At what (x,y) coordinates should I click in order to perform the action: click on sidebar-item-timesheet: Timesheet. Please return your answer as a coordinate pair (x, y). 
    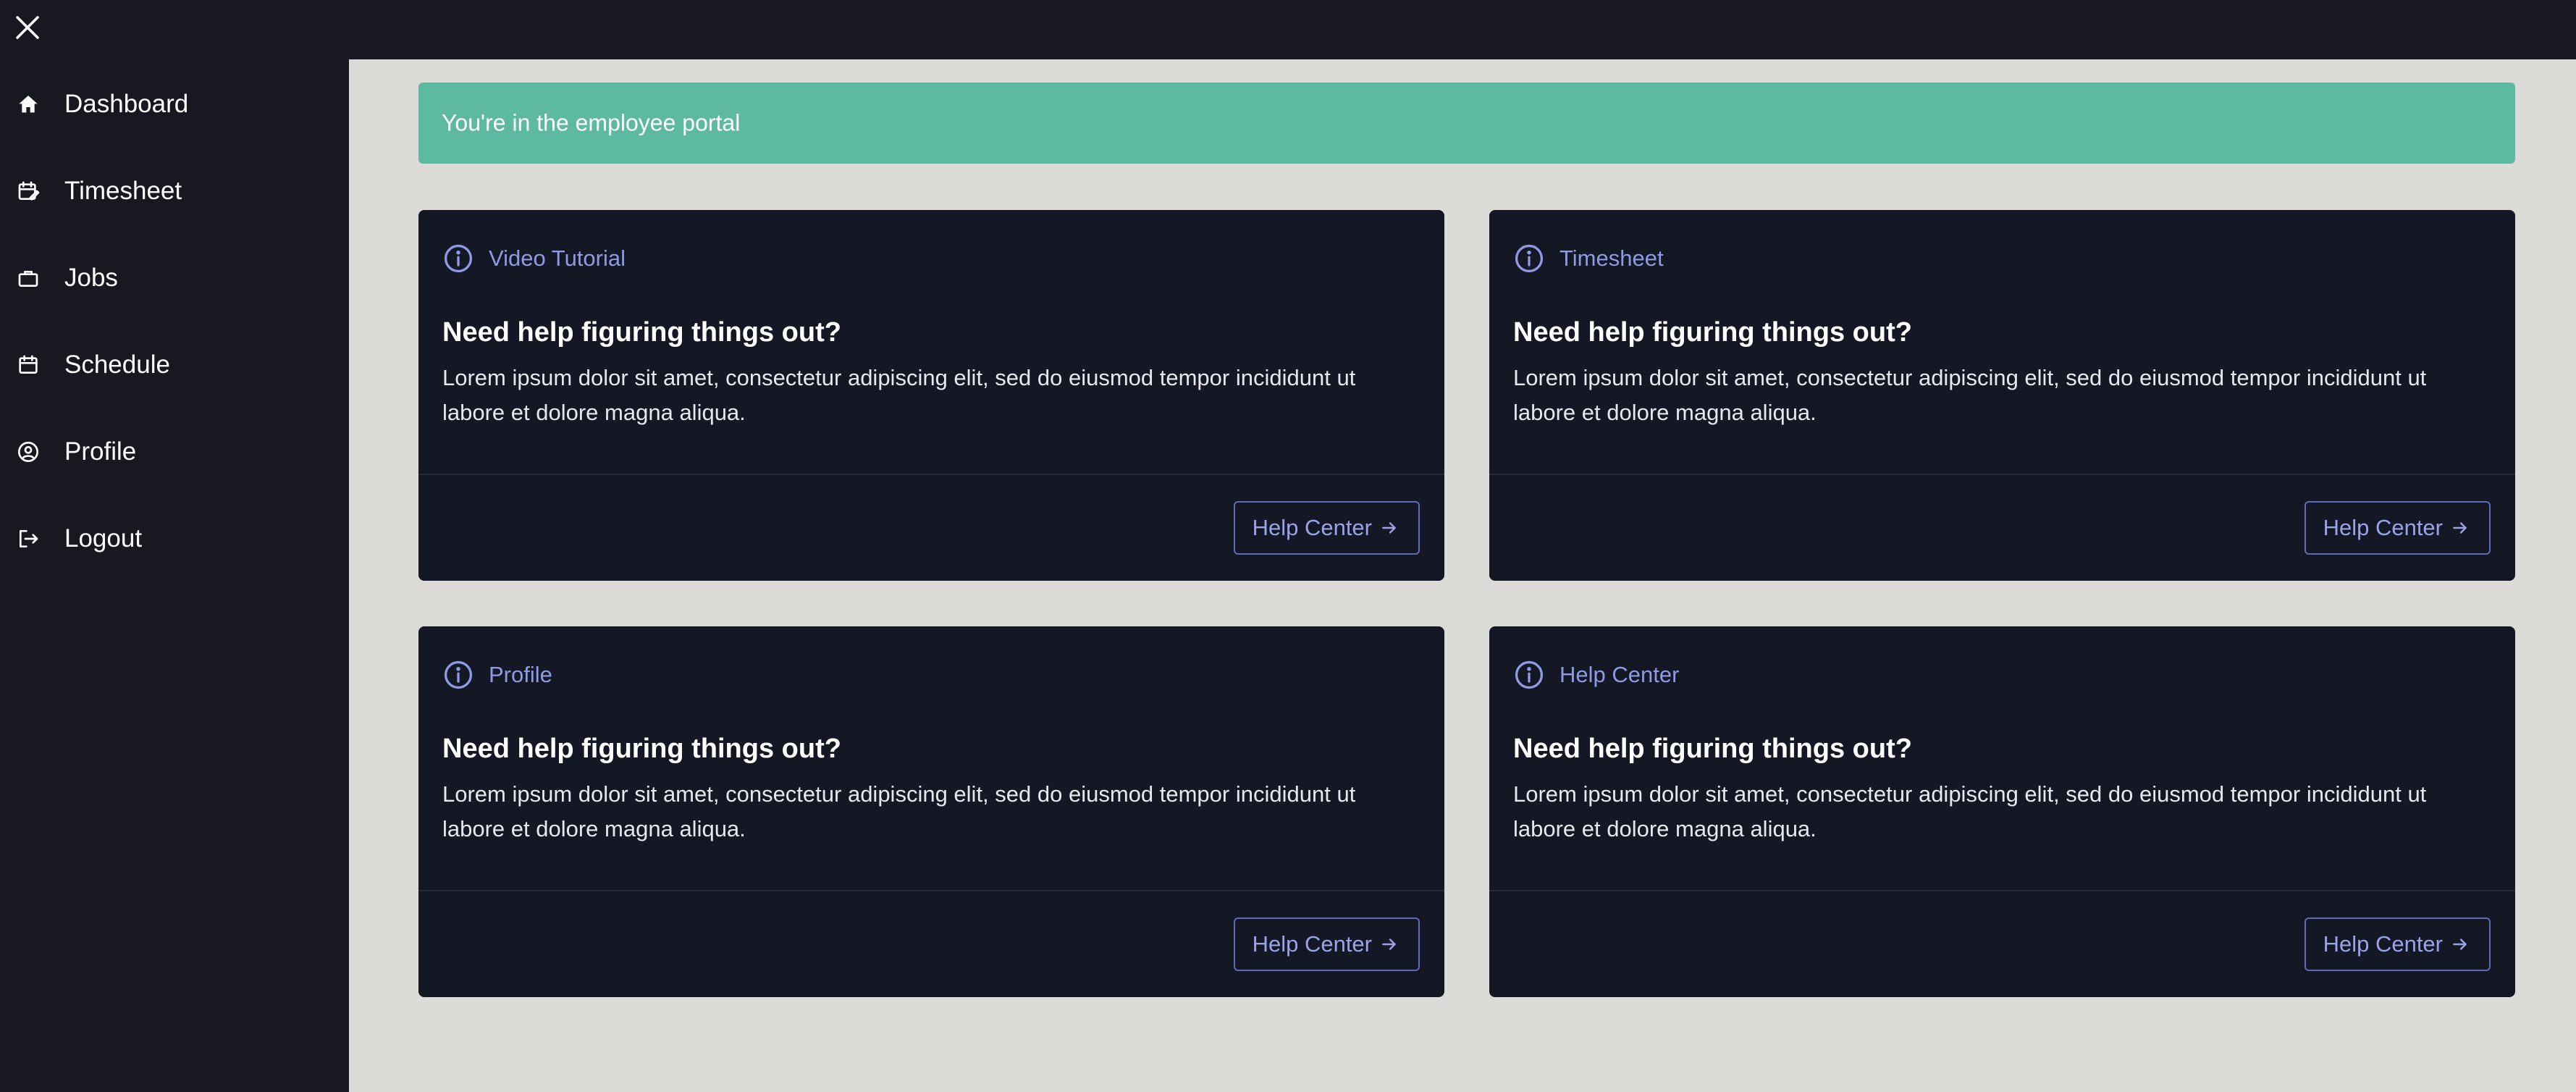
    Looking at the image, I should click on (174, 191).